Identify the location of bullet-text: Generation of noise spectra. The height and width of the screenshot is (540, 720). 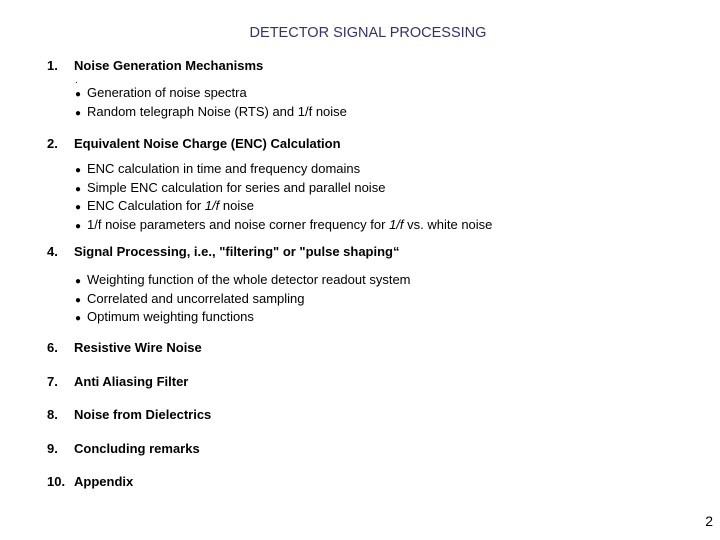
(167, 92).